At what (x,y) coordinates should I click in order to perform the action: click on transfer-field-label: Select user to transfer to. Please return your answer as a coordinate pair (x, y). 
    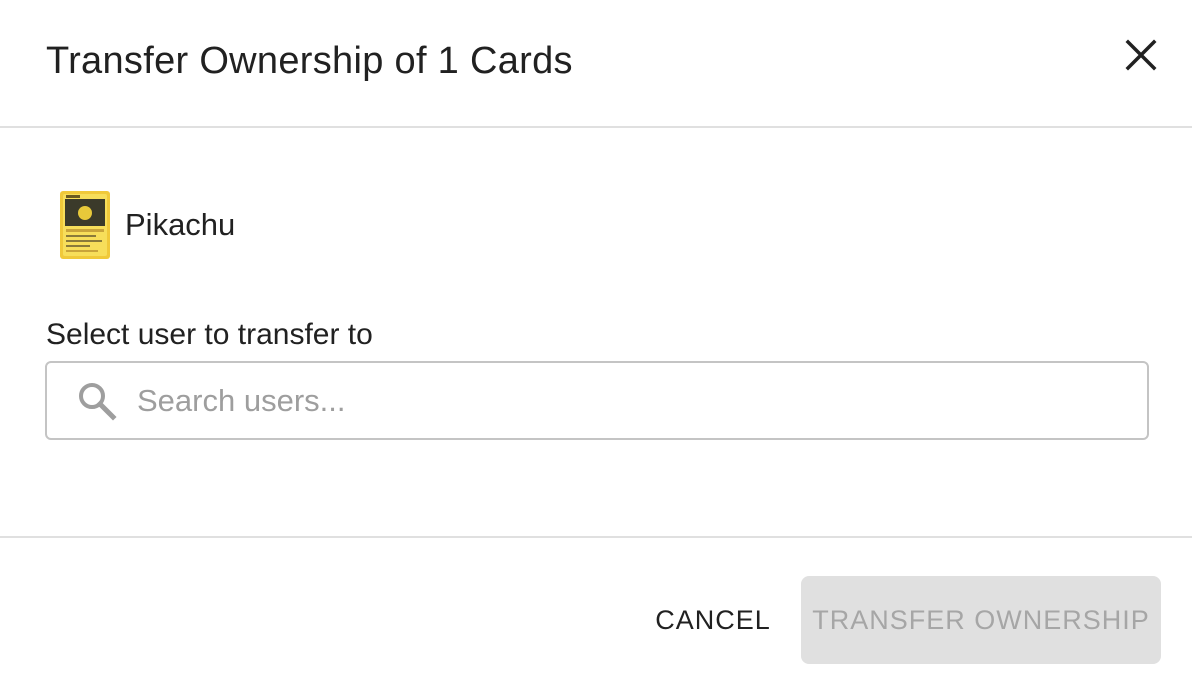
    Looking at the image, I should click on (209, 334).